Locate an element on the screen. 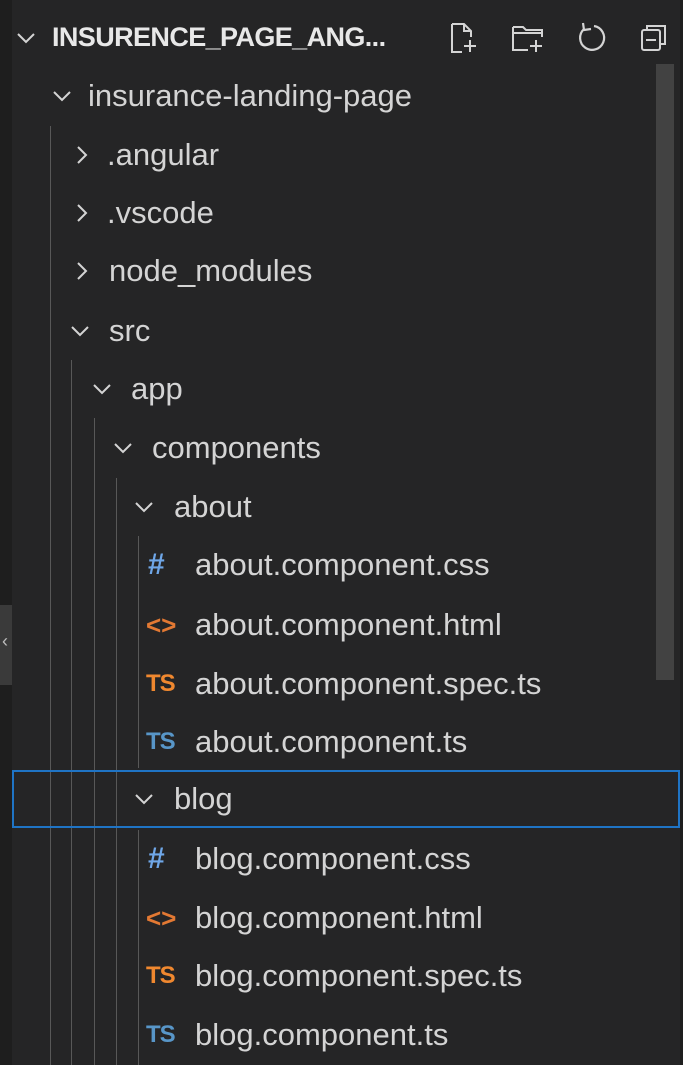  folder-label: .angular is located at coordinates (163, 154).